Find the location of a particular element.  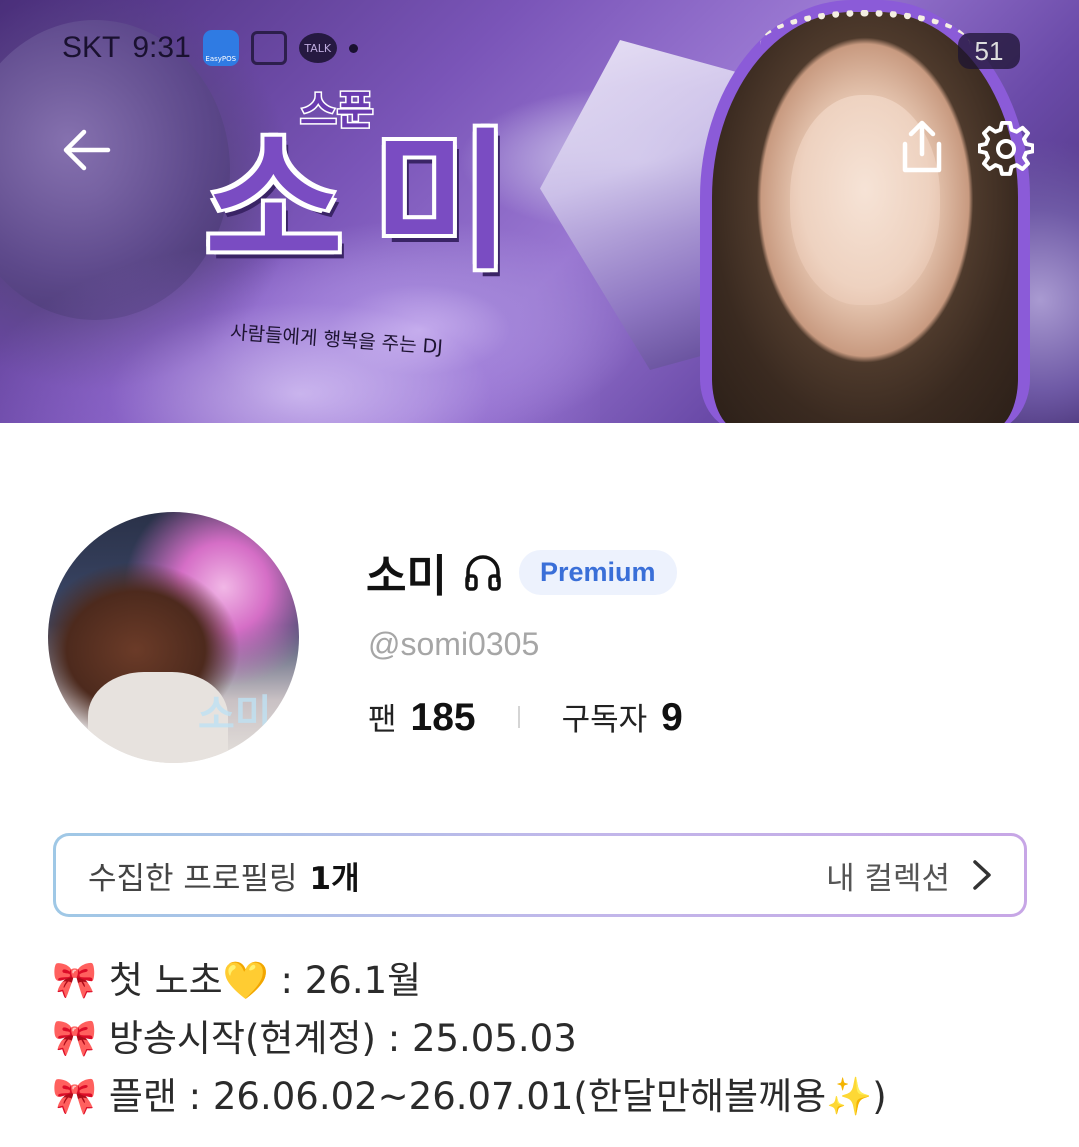

bio-line: 🎀 플랜 : 26.06.02~26.07.01(한달만해볼께용✨) is located at coordinates (469, 1097).